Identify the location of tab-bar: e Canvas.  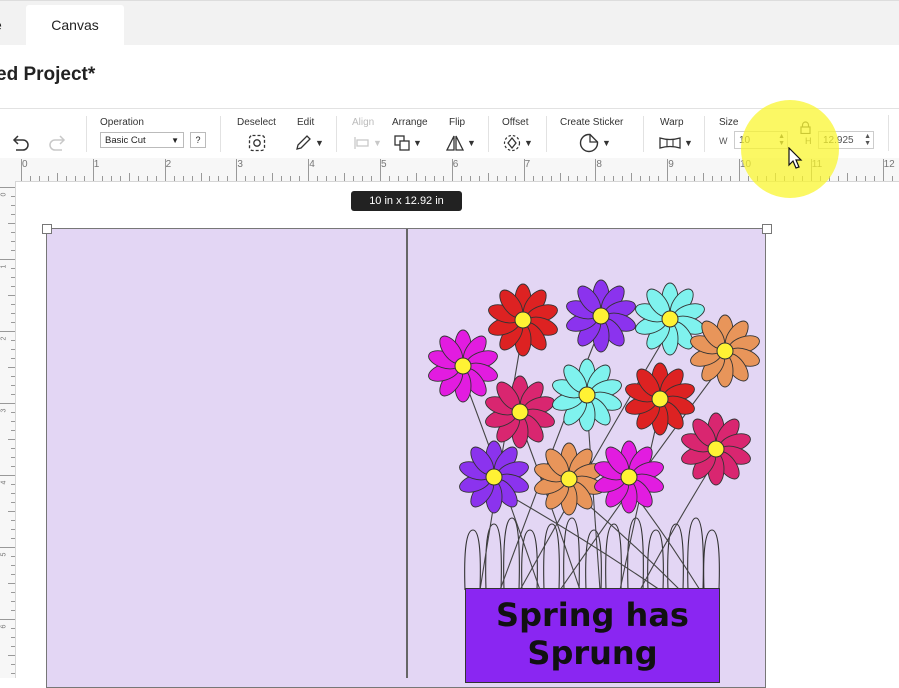
(449, 22).